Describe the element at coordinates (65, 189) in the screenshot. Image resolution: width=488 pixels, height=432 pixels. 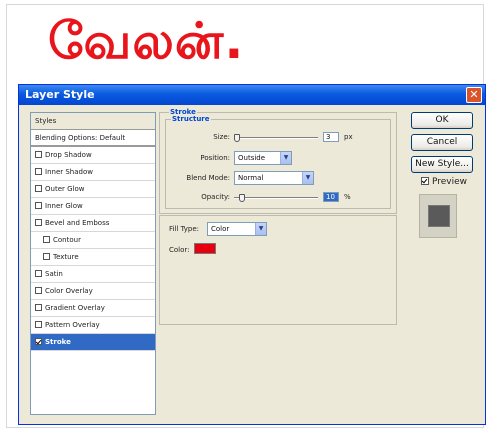
I see `style-item-label: Outer Glow` at that location.